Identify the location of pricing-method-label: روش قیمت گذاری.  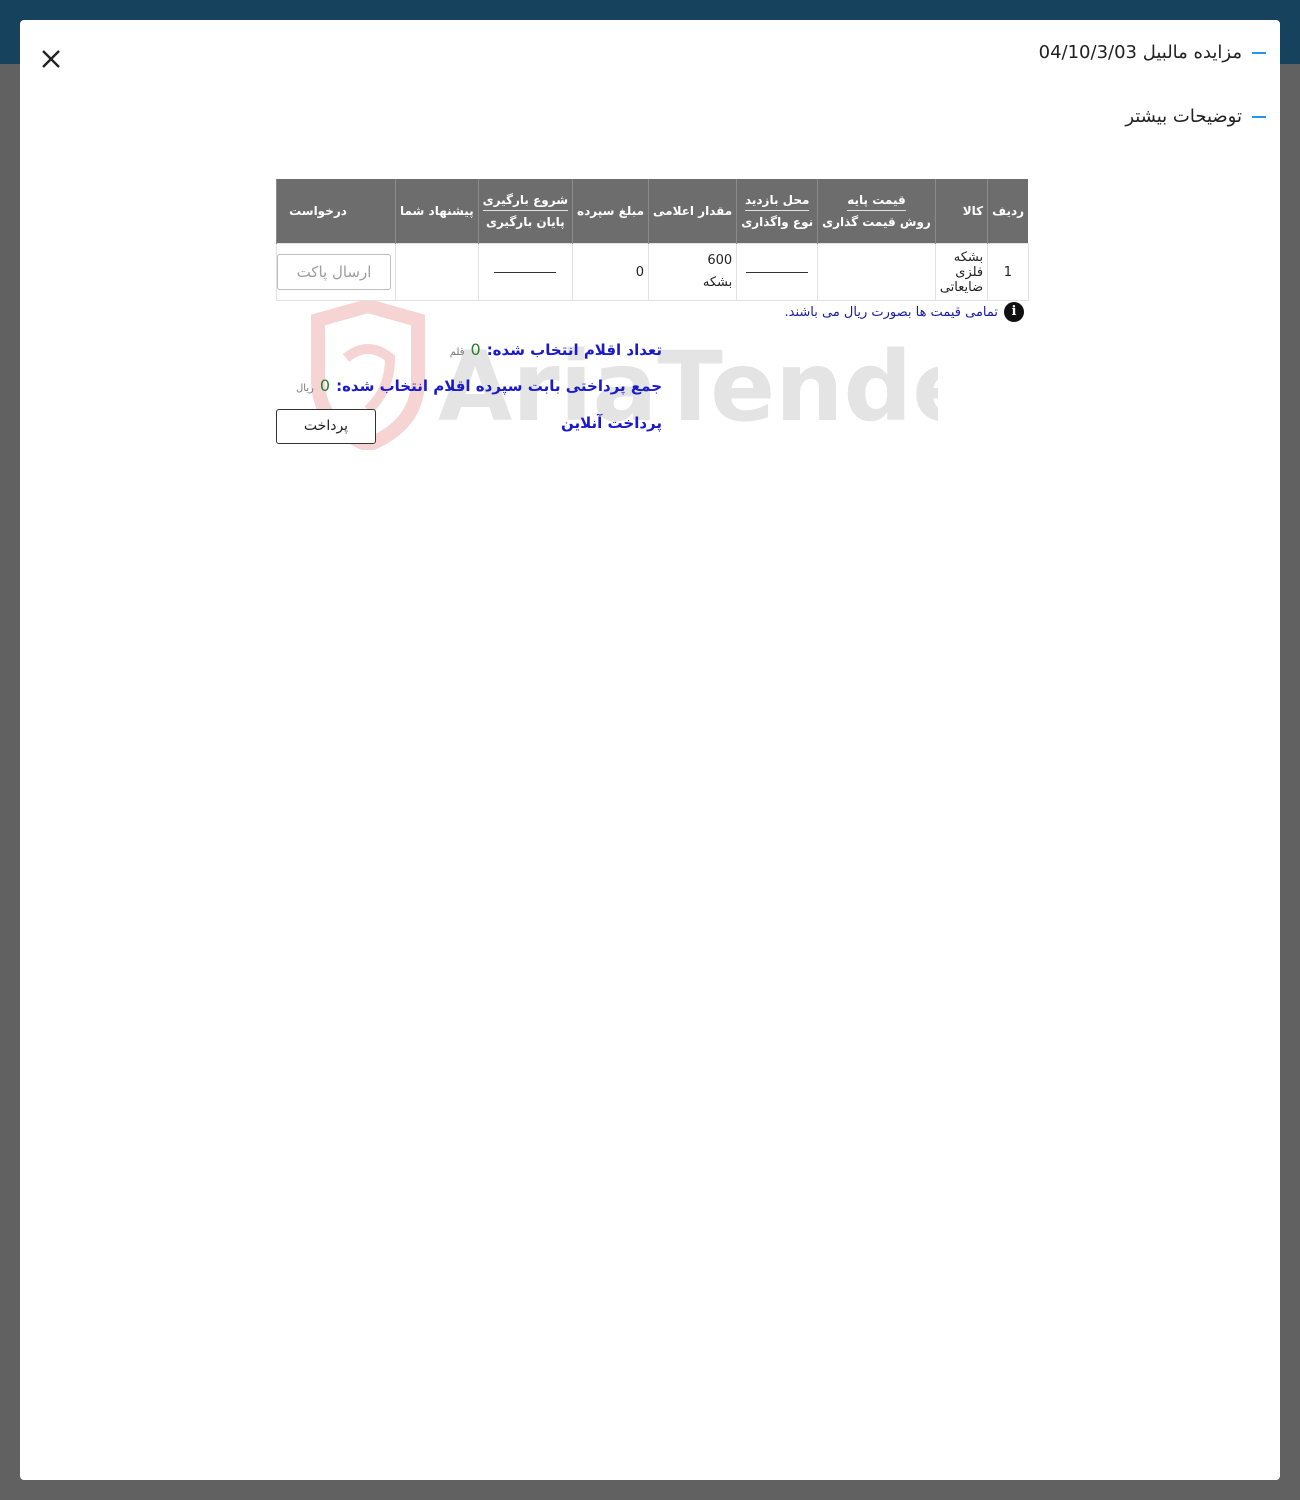
(876, 222).